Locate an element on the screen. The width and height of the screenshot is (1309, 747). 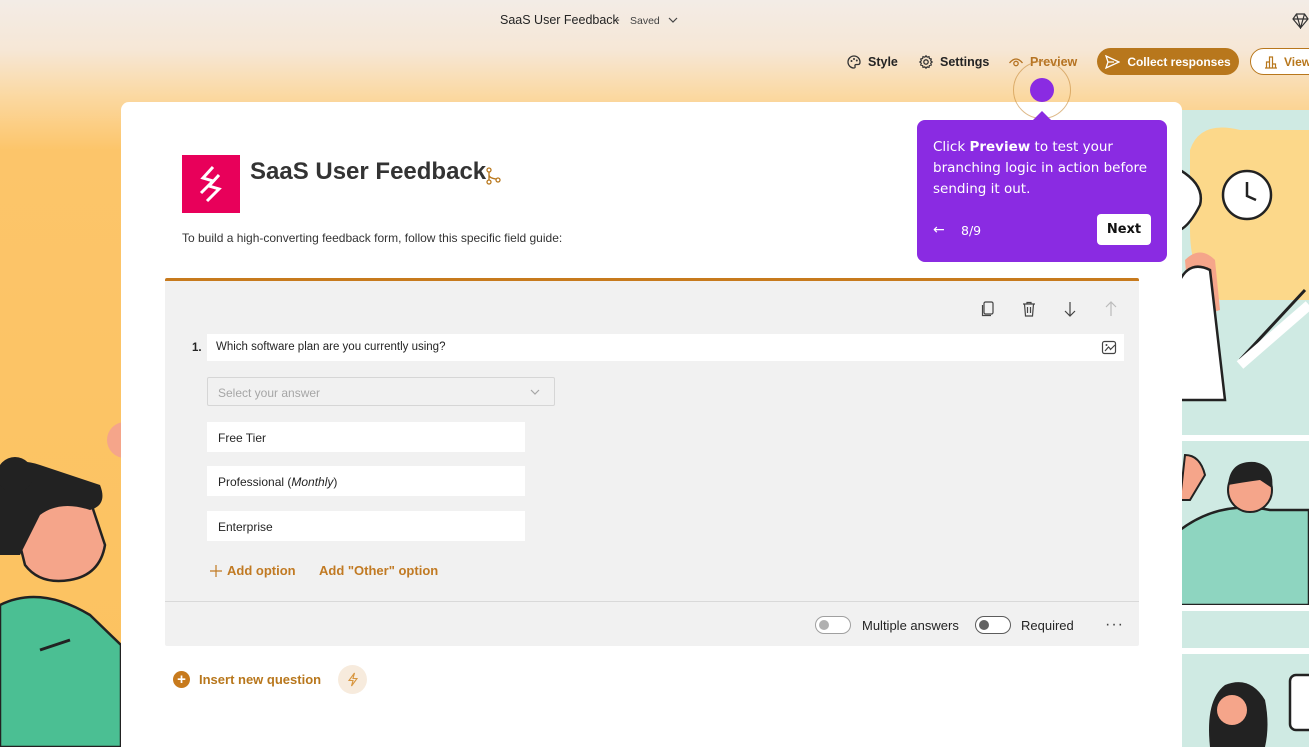
collect-responses-label: Collect responses is located at coordinates (1179, 61).